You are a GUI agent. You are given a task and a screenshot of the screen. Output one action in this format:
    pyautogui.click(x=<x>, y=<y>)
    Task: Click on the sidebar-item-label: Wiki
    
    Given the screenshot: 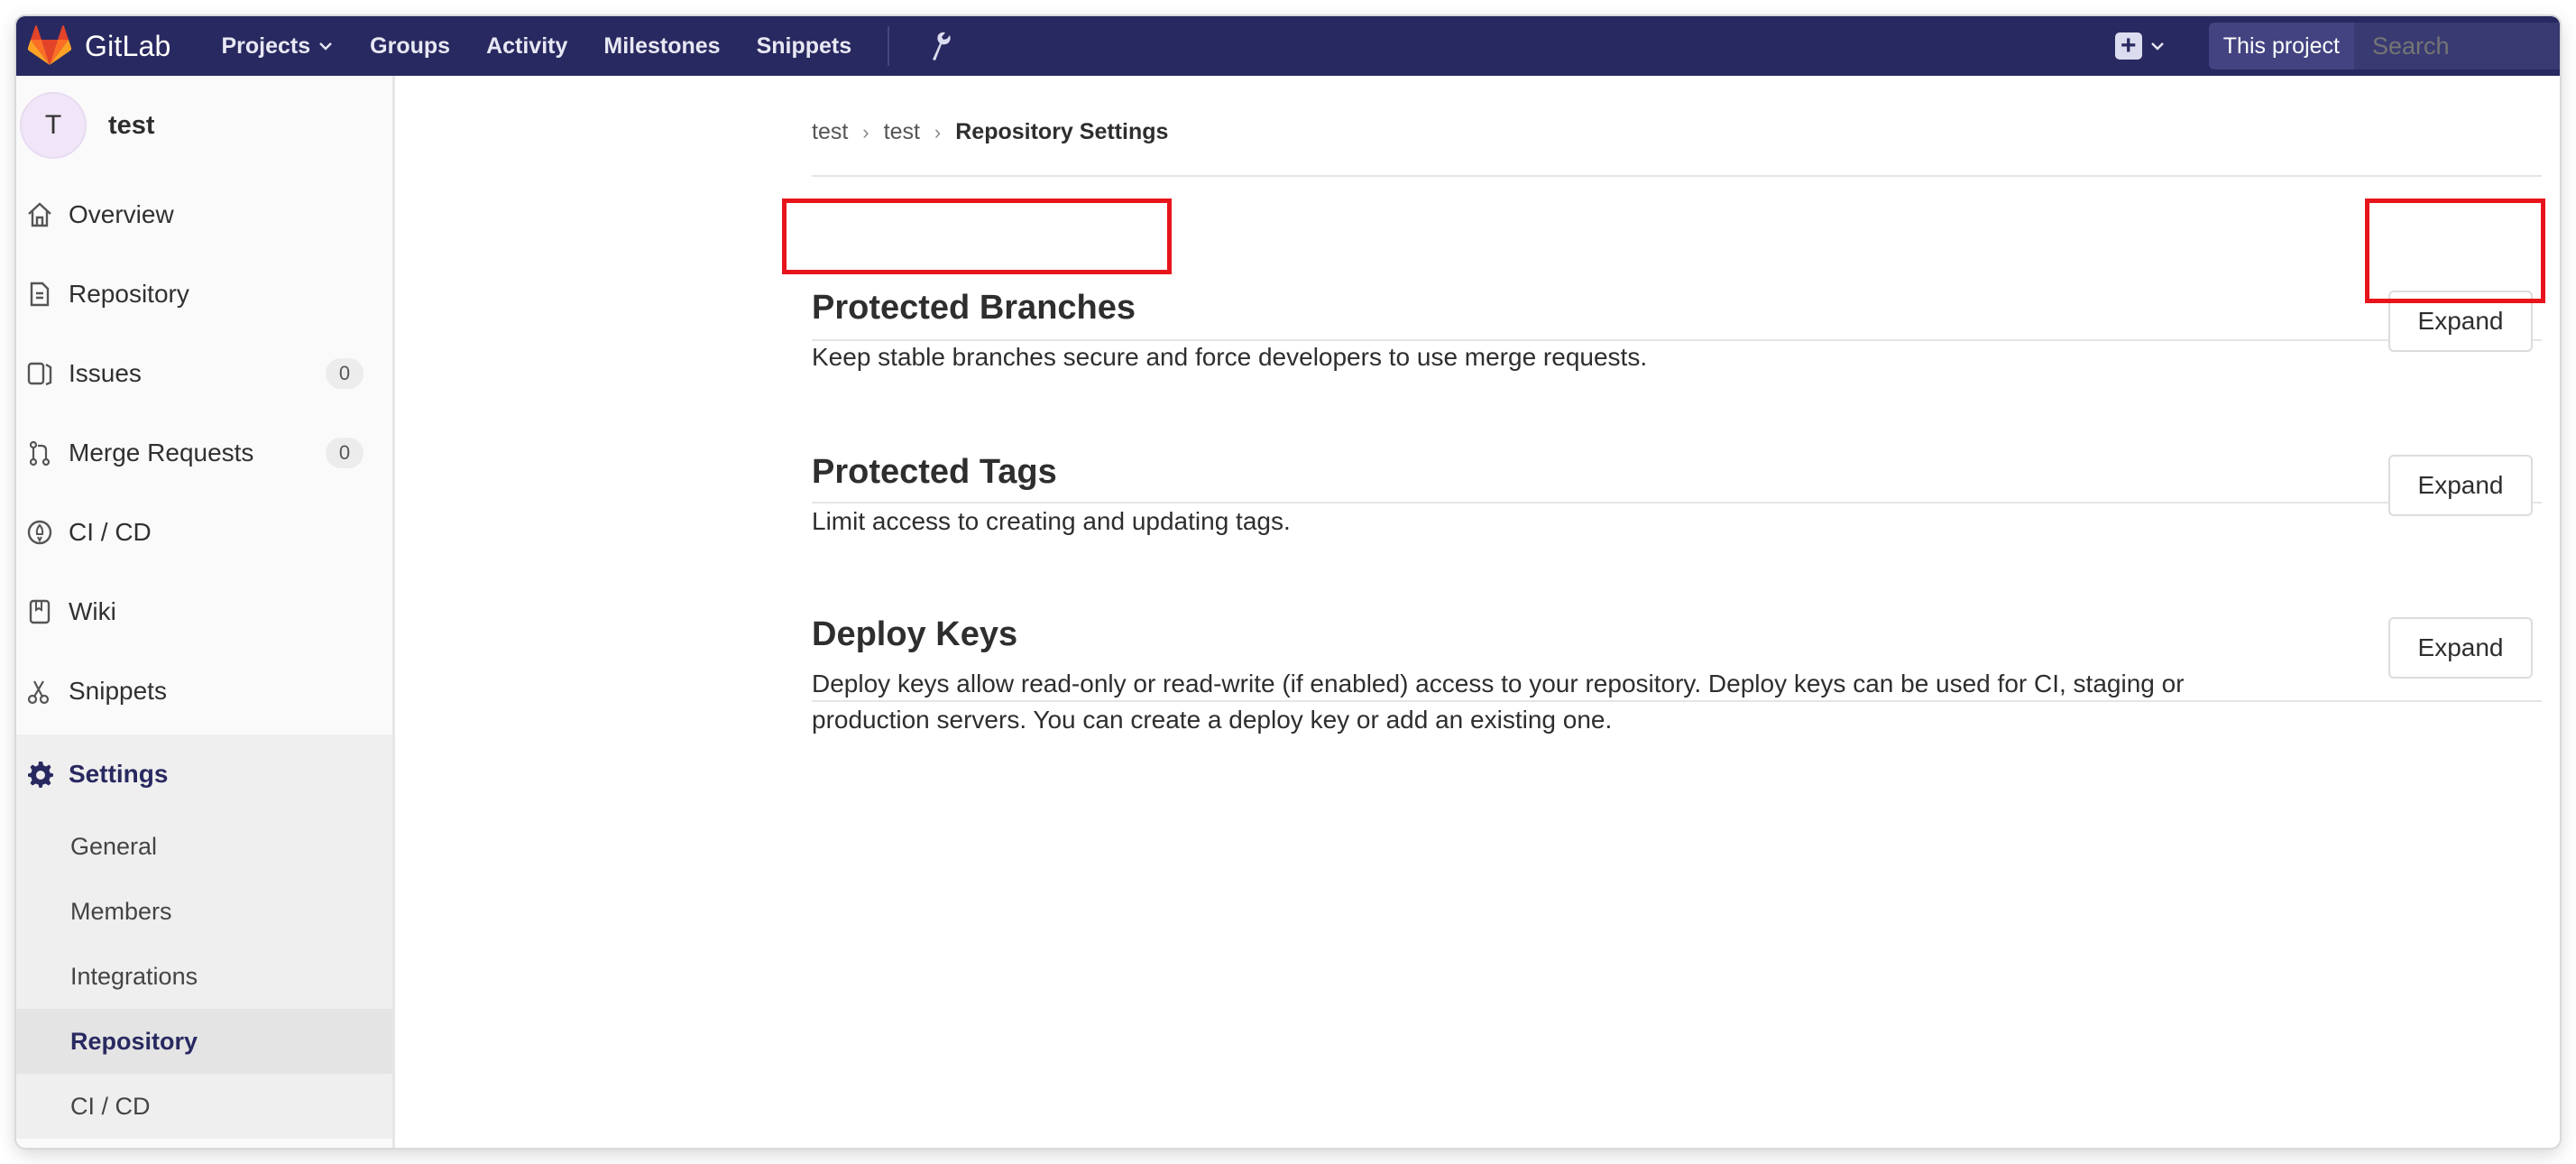 What is the action you would take?
    pyautogui.click(x=92, y=611)
    